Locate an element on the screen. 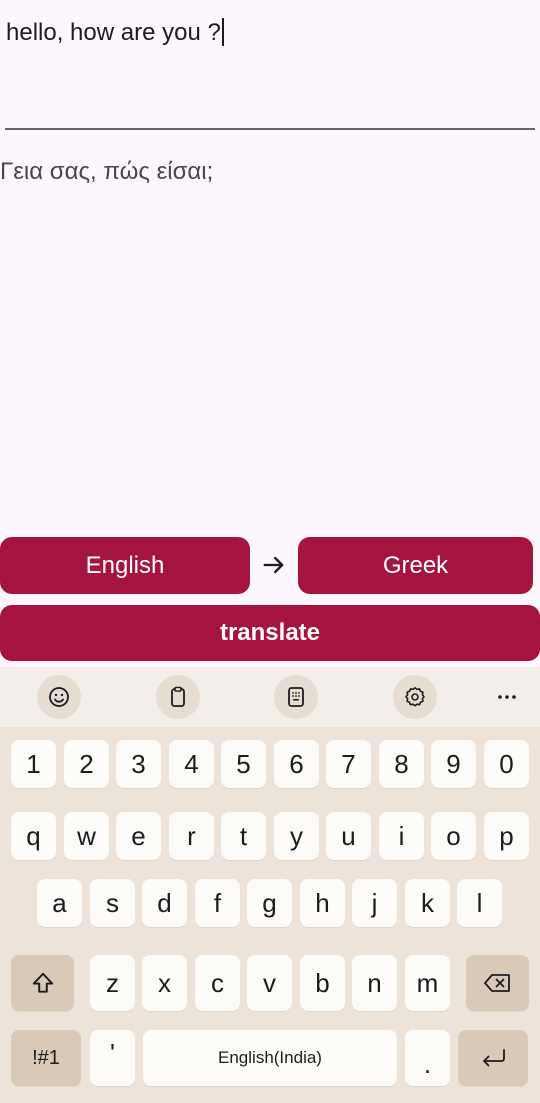 The height and width of the screenshot is (1103, 540). key-q: q is located at coordinates (33, 836).